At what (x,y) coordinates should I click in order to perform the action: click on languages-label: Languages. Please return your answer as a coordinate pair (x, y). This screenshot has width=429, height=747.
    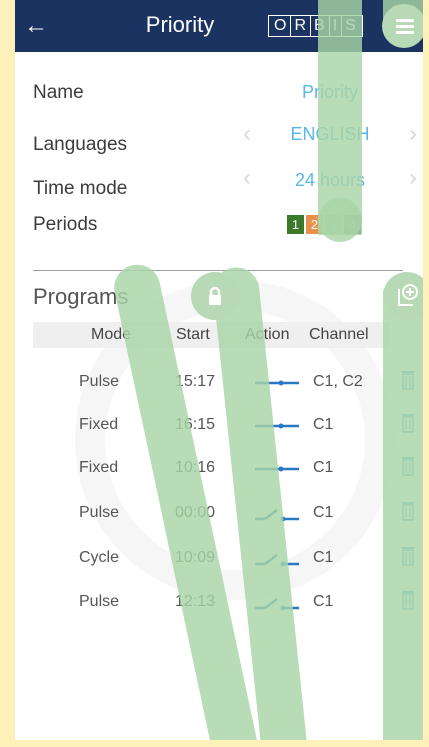
    Looking at the image, I should click on (80, 144).